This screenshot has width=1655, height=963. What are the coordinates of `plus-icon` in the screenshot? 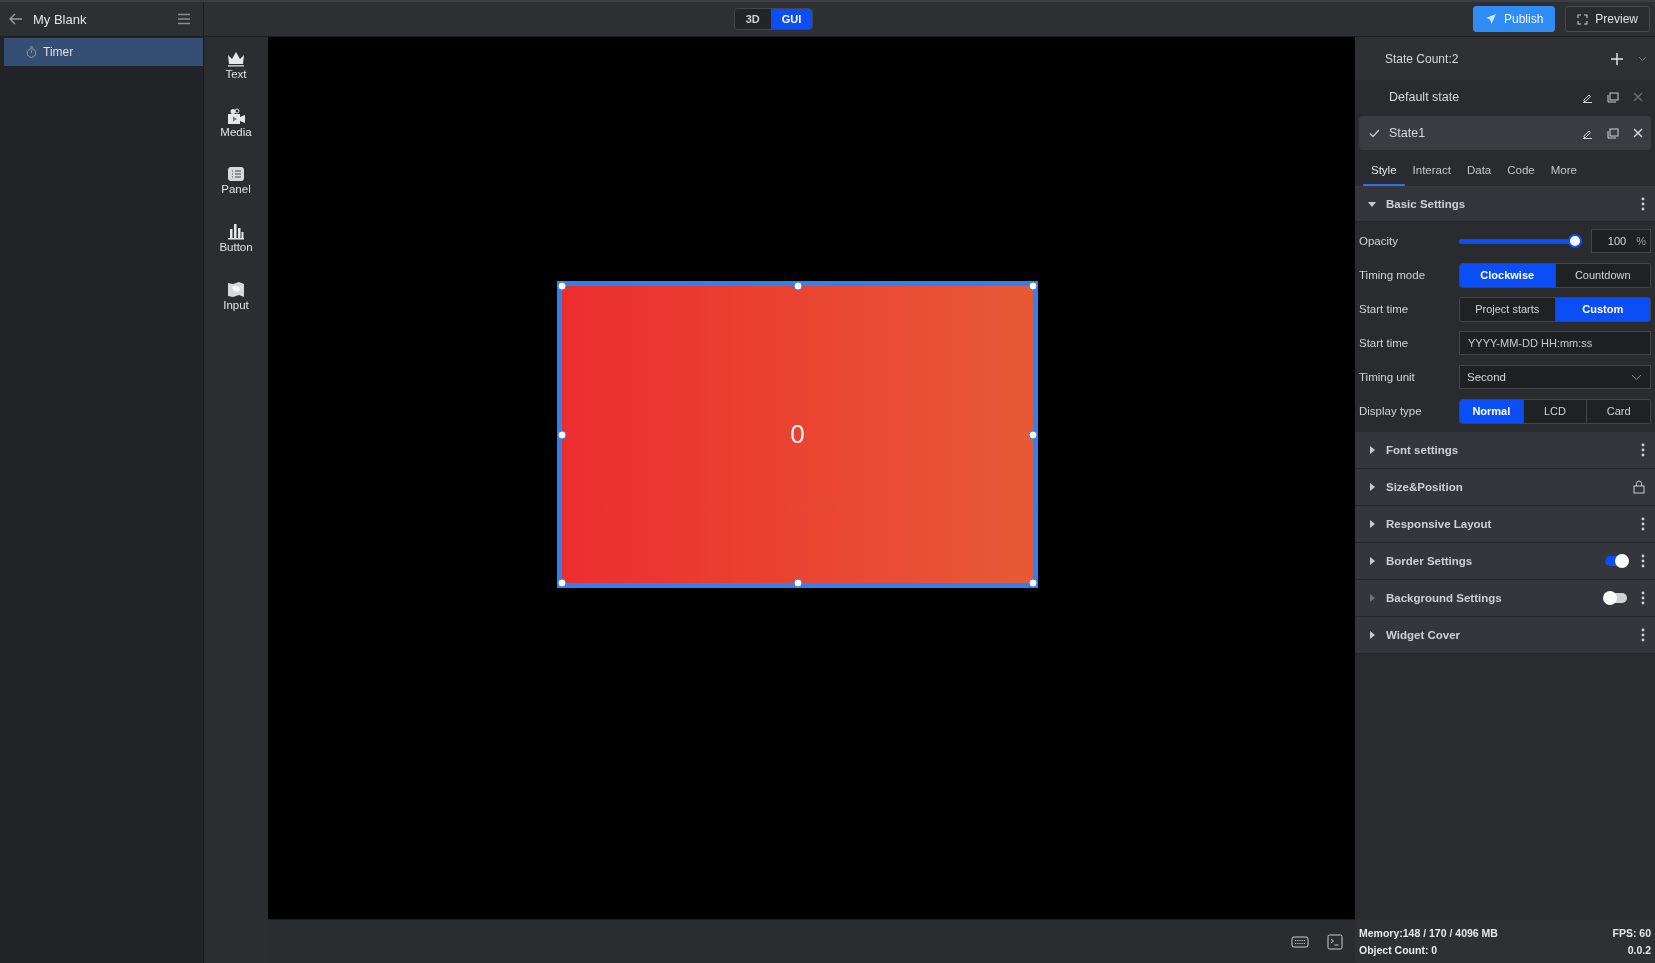 It's located at (1617, 58).